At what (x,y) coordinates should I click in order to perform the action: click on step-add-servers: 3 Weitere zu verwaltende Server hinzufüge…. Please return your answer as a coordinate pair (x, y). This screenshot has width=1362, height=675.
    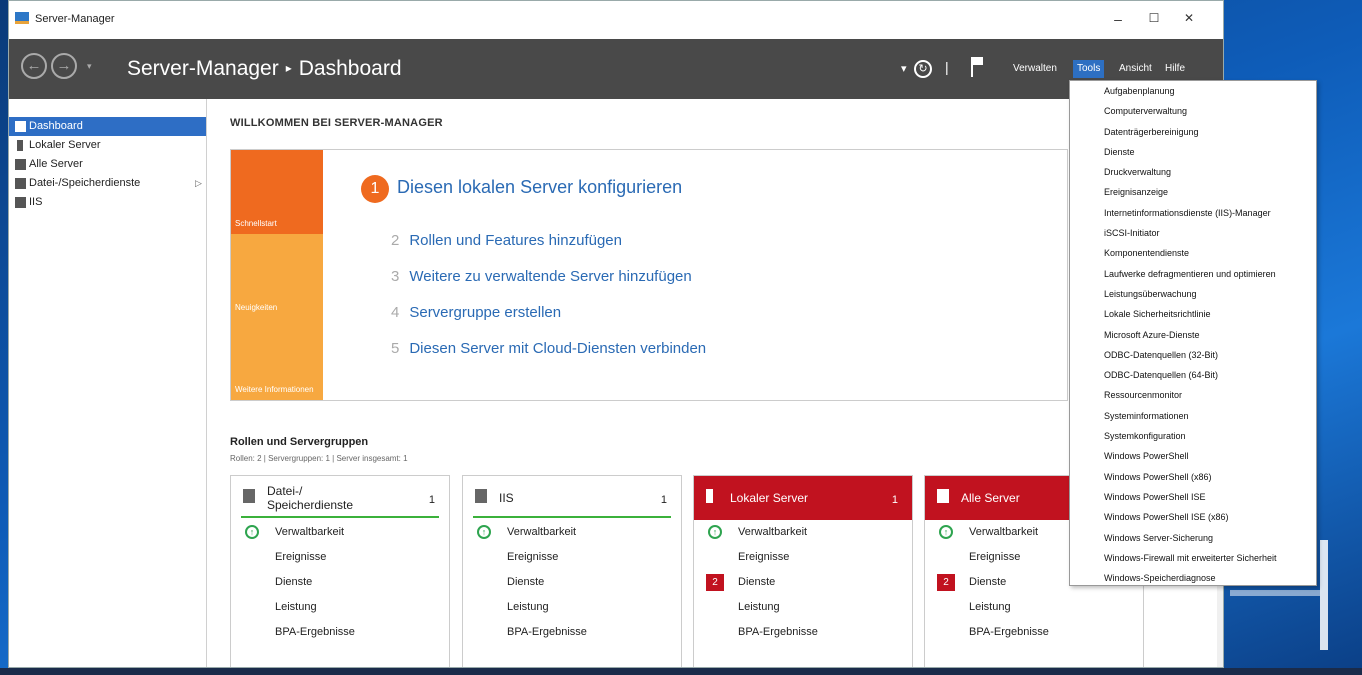
    Looking at the image, I should click on (541, 276).